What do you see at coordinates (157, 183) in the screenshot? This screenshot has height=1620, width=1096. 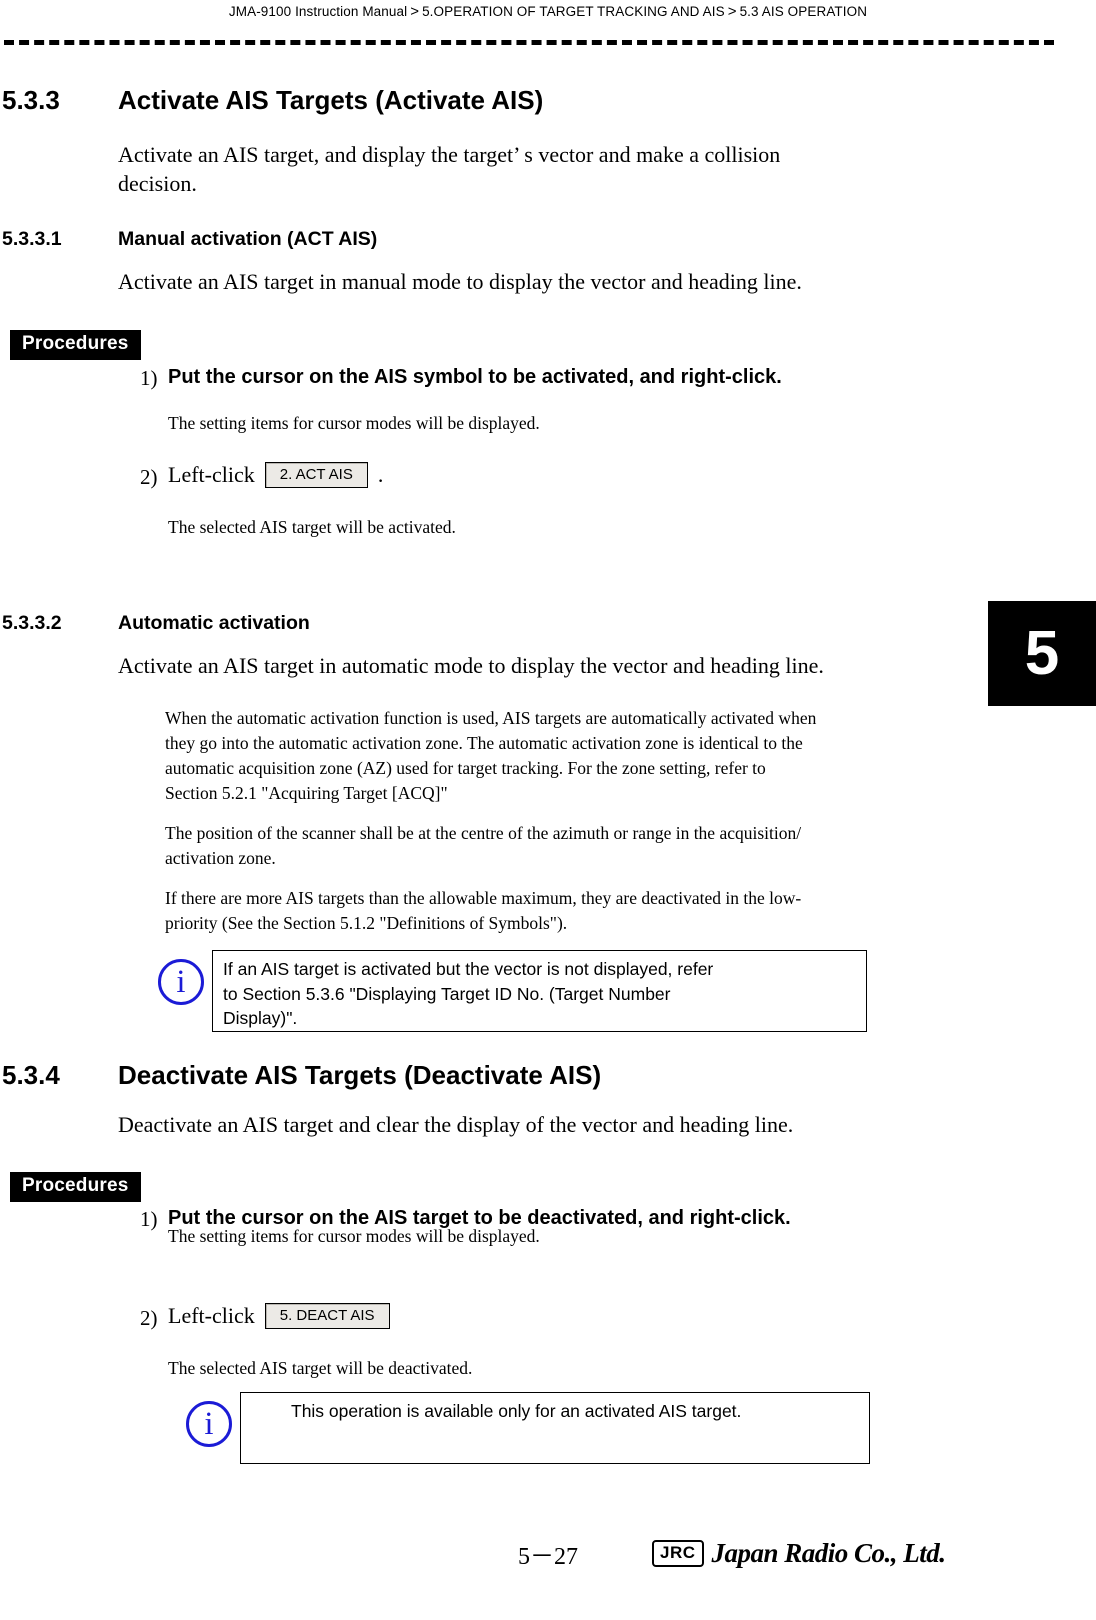 I see `section-533-intro-line2: decision.` at bounding box center [157, 183].